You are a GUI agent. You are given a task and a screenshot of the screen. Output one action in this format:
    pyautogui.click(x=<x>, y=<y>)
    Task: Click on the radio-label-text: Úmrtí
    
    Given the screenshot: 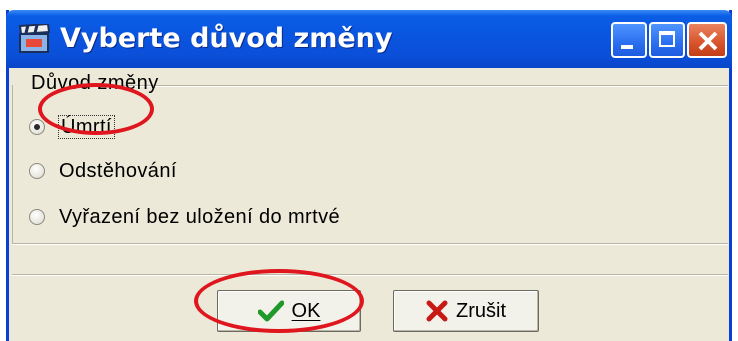 What is the action you would take?
    pyautogui.click(x=86, y=126)
    